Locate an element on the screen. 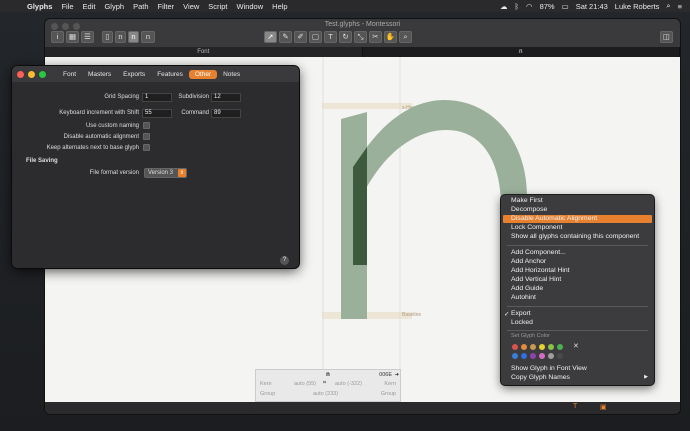 The height and width of the screenshot is (431, 690). menu-edit: Edit is located at coordinates (89, 6).